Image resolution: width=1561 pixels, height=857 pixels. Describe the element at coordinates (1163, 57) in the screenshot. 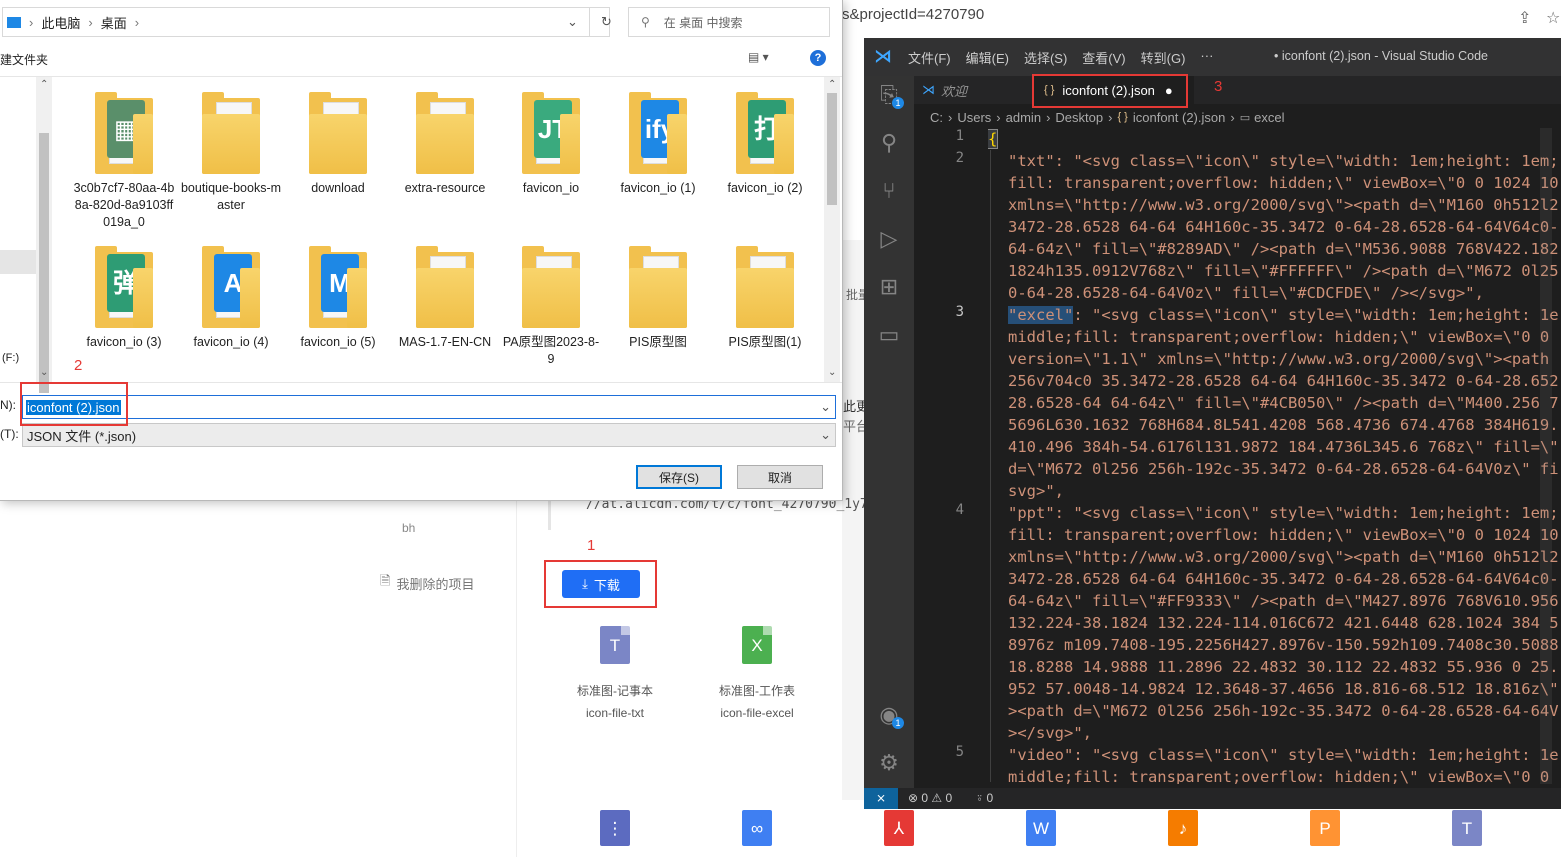

I see `menu-item: 转到(G)` at that location.